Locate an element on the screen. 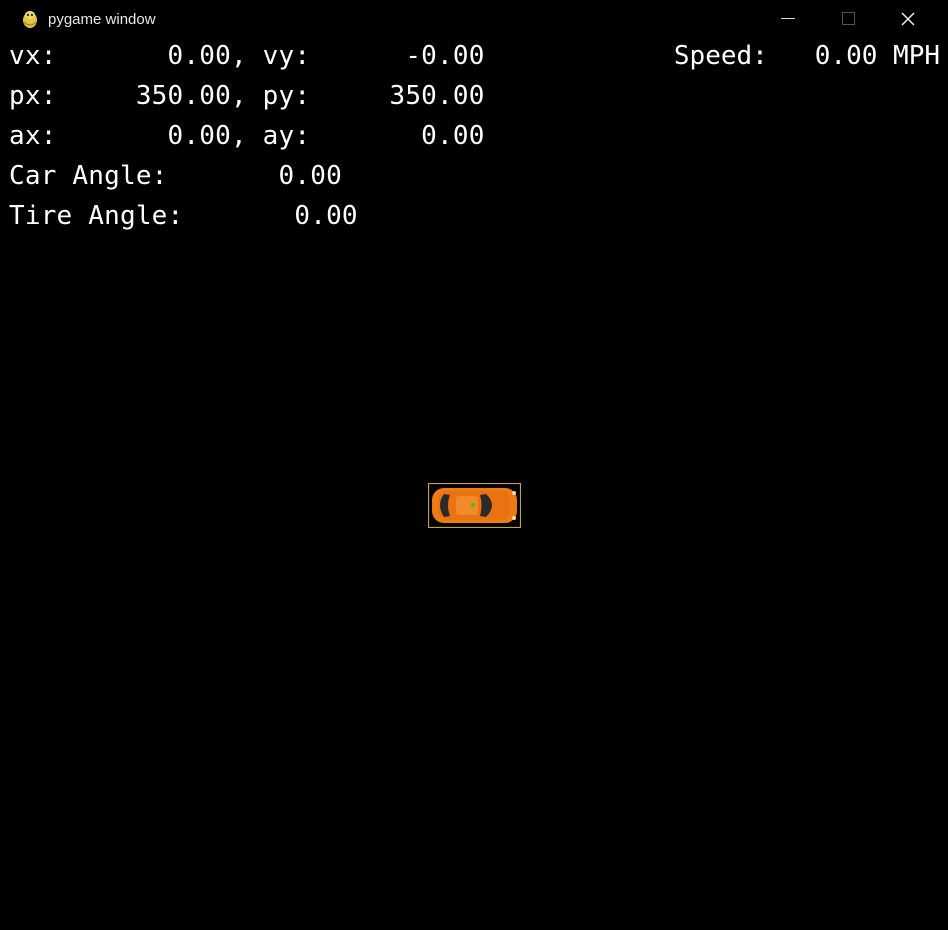 The image size is (948, 930). window-titlebar: pygame window is located at coordinates (474, 19).